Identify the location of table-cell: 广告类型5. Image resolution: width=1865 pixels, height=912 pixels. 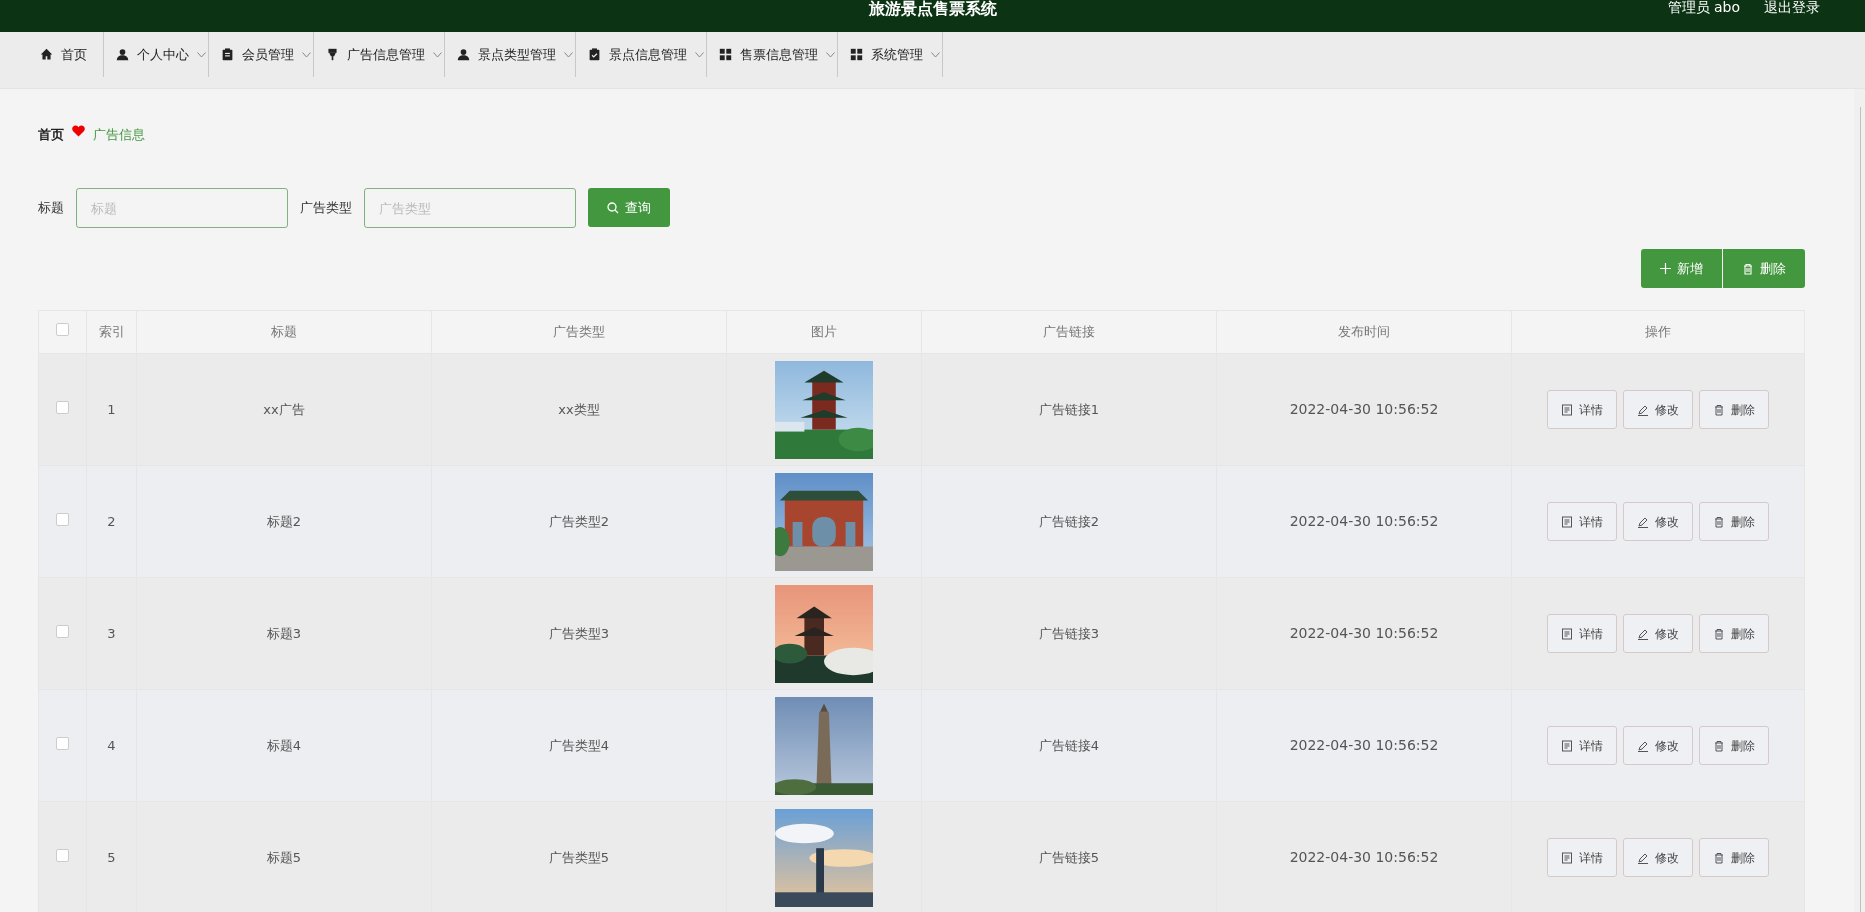
(579, 857).